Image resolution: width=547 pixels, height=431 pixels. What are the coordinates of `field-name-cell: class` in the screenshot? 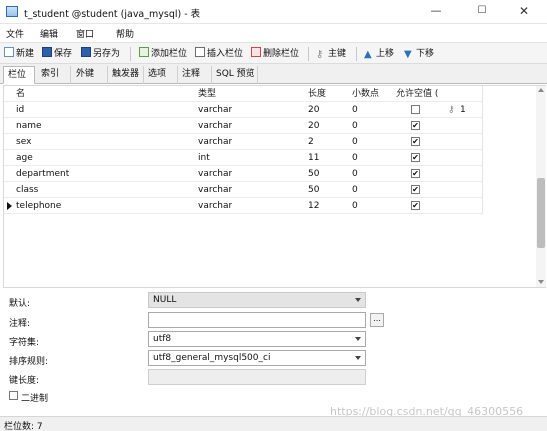 It's located at (27, 190).